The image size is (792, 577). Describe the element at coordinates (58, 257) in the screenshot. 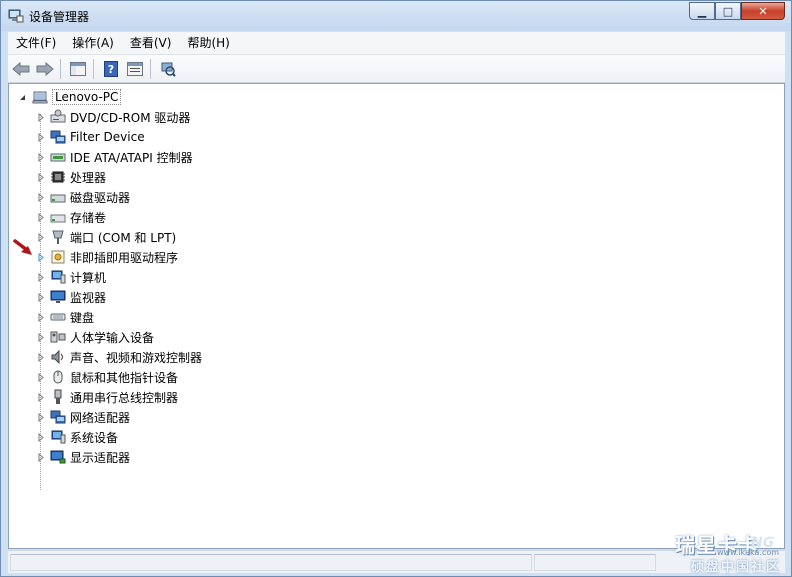

I see `non-pnp-driver-icon` at that location.